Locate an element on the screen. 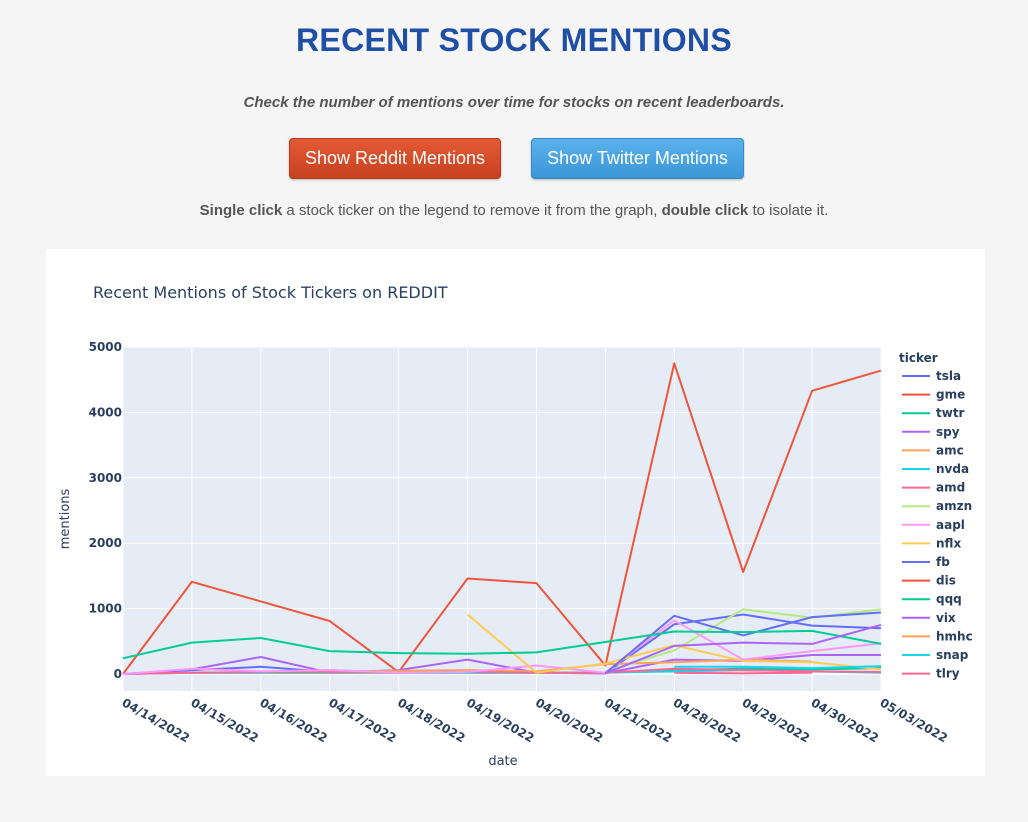 The height and width of the screenshot is (822, 1028). show-twitter-mentions-button: Show Twitter Mentions is located at coordinates (637, 158).